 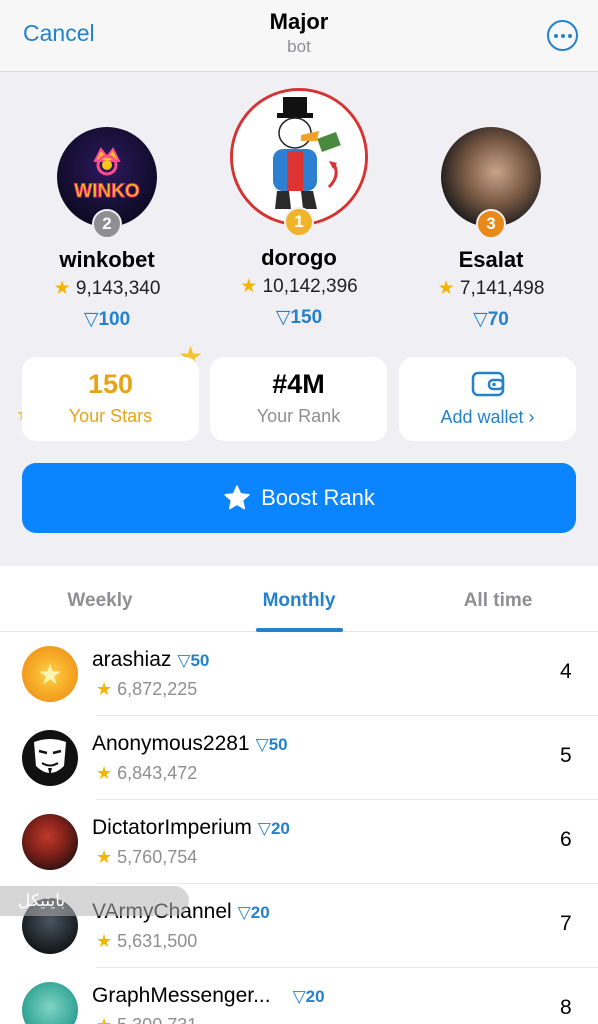 What do you see at coordinates (306, 317) in the screenshot?
I see `ton-value: 150` at bounding box center [306, 317].